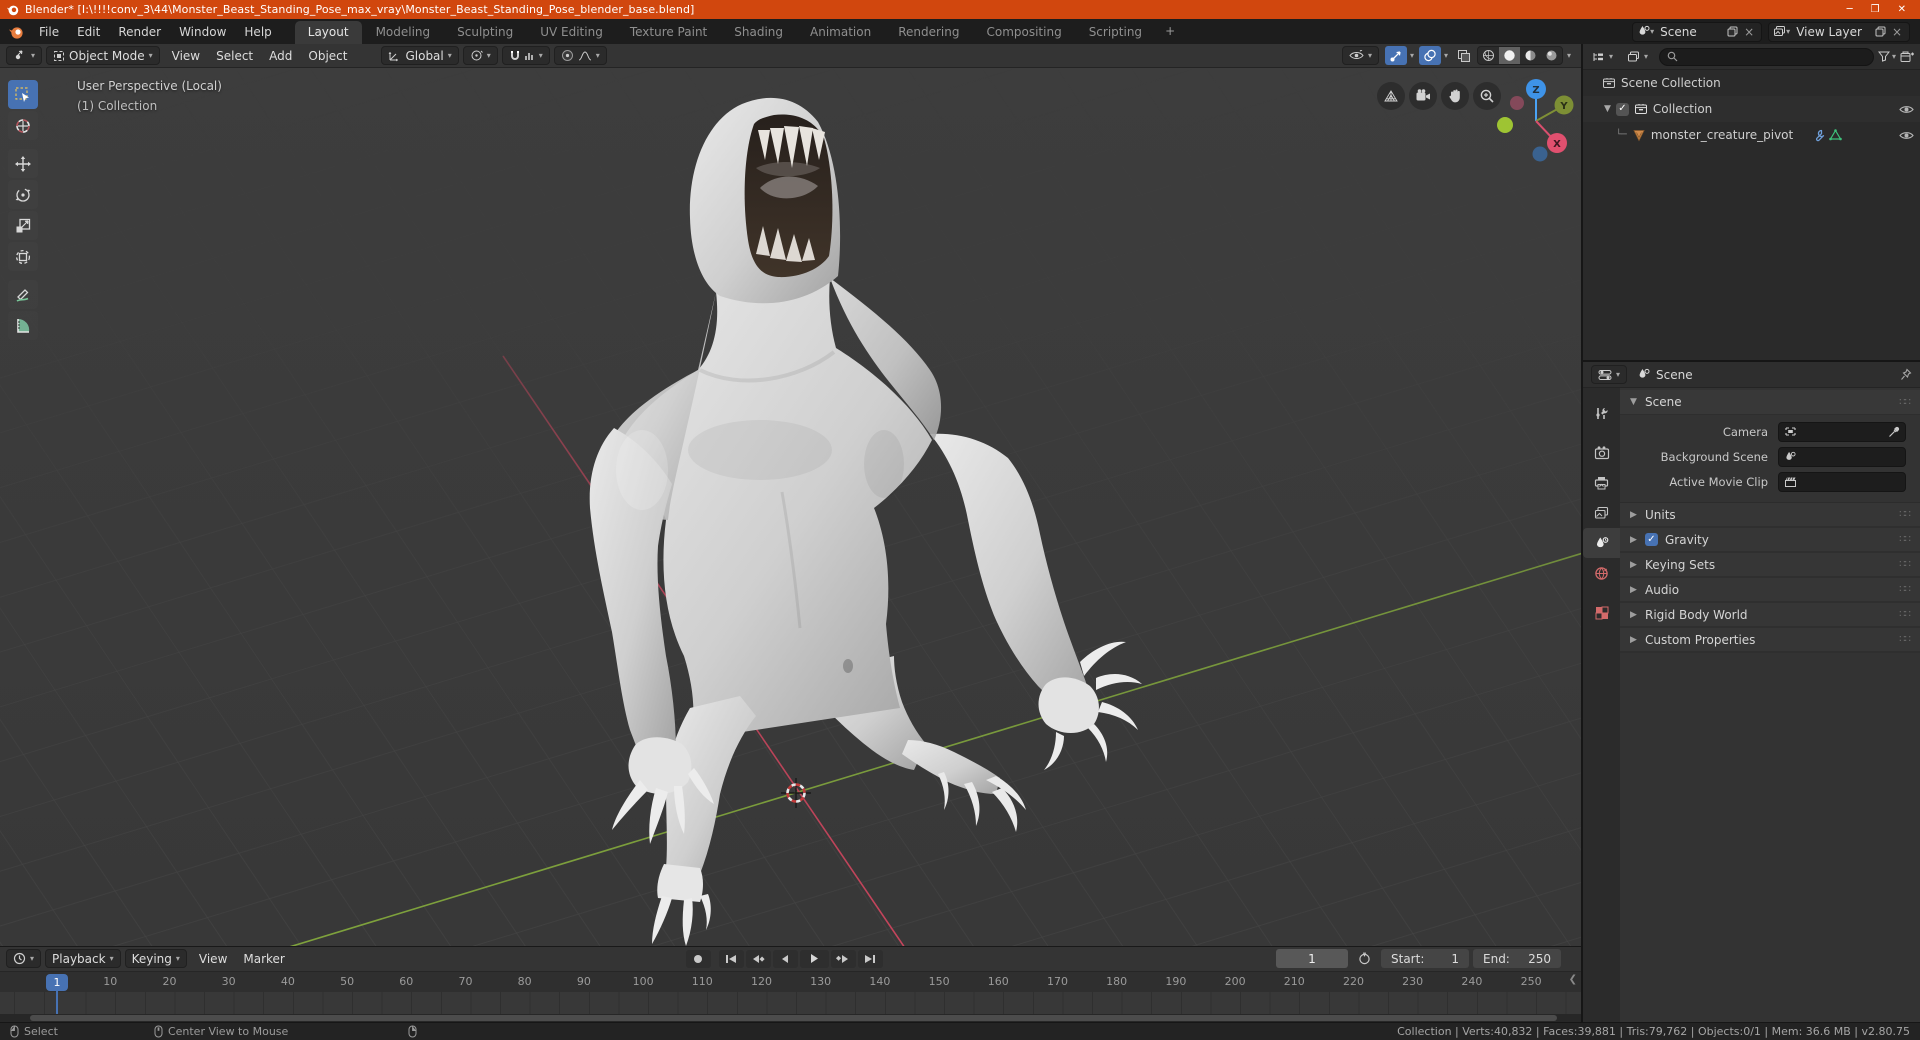  What do you see at coordinates (83, 959) in the screenshot?
I see `playback-menu: Playback ▾` at bounding box center [83, 959].